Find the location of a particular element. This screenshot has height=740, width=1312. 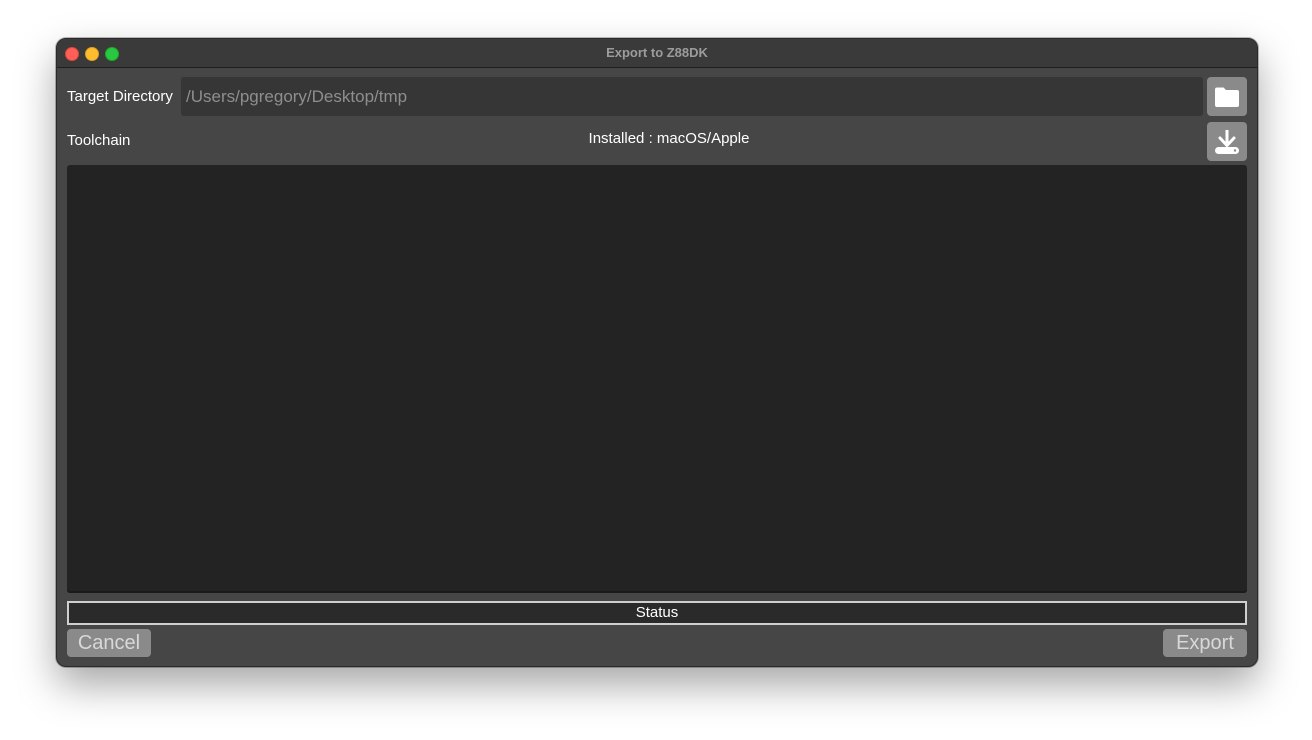

install-toolchain-button is located at coordinates (1227, 141).